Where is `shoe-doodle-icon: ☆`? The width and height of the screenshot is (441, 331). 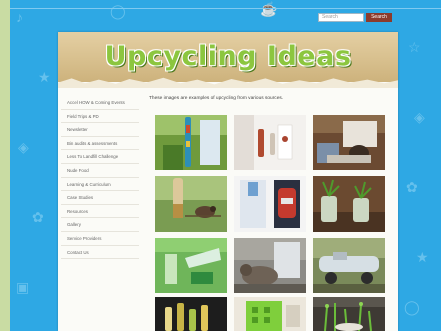 shoe-doodle-icon: ☆ is located at coordinates (414, 47).